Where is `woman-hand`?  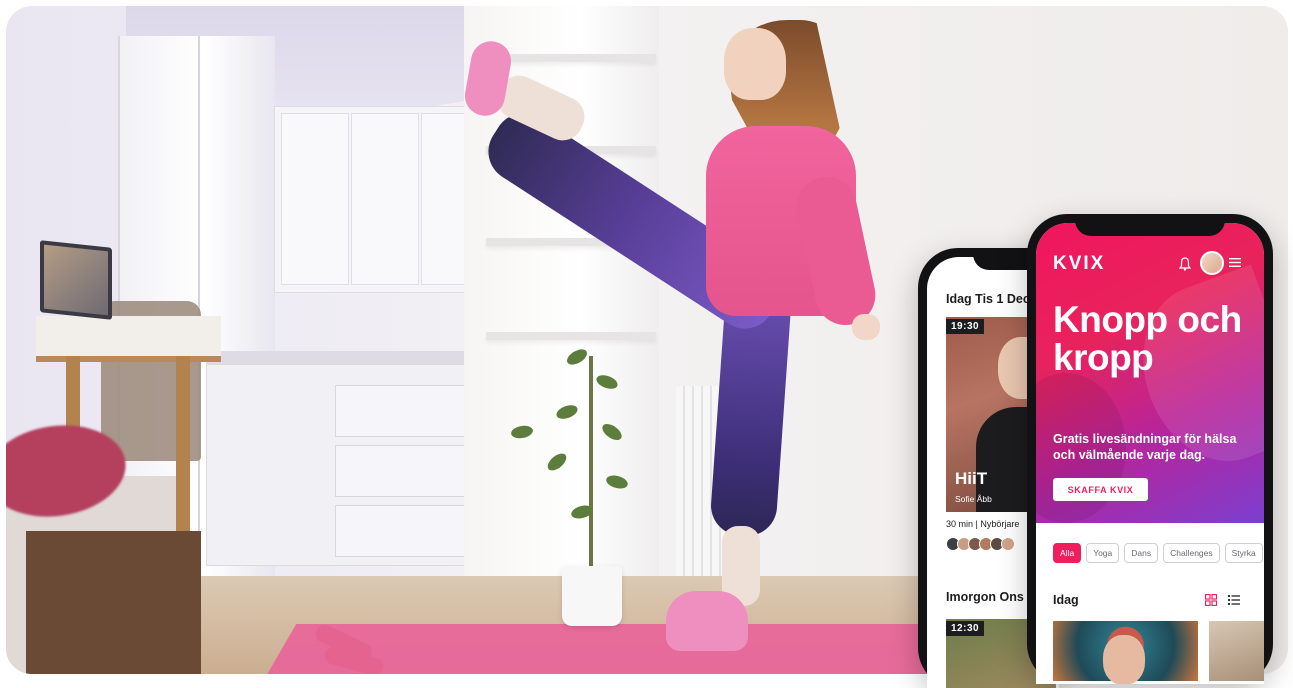 woman-hand is located at coordinates (866, 327).